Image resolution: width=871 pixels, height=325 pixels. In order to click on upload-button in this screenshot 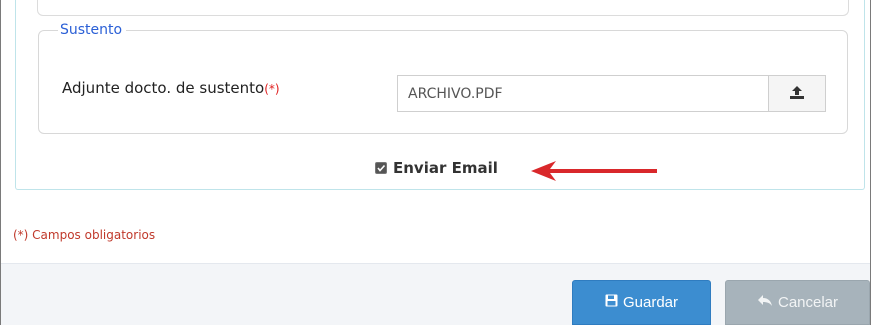, I will do `click(797, 93)`.